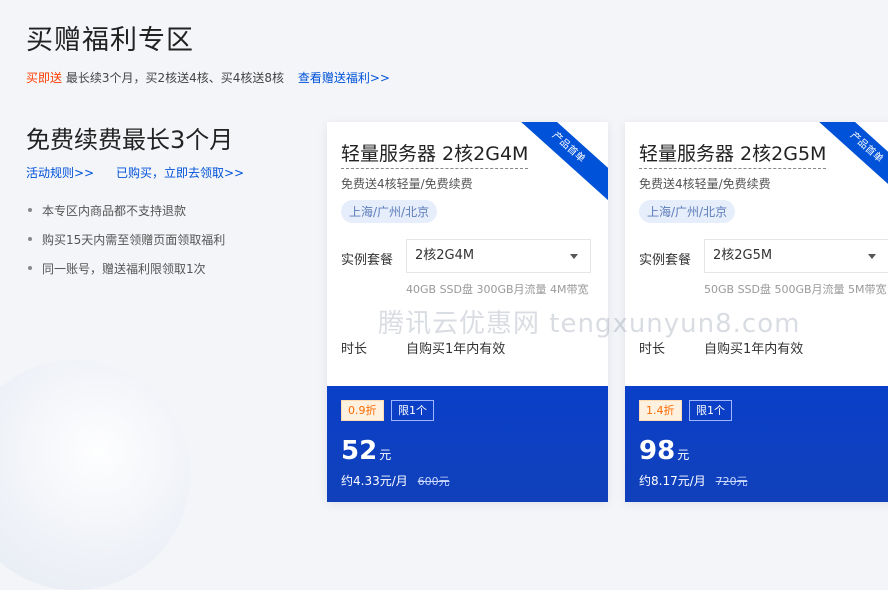 The image size is (888, 590). Describe the element at coordinates (743, 255) in the screenshot. I see `instance-select-value: 2核2G5M` at that location.